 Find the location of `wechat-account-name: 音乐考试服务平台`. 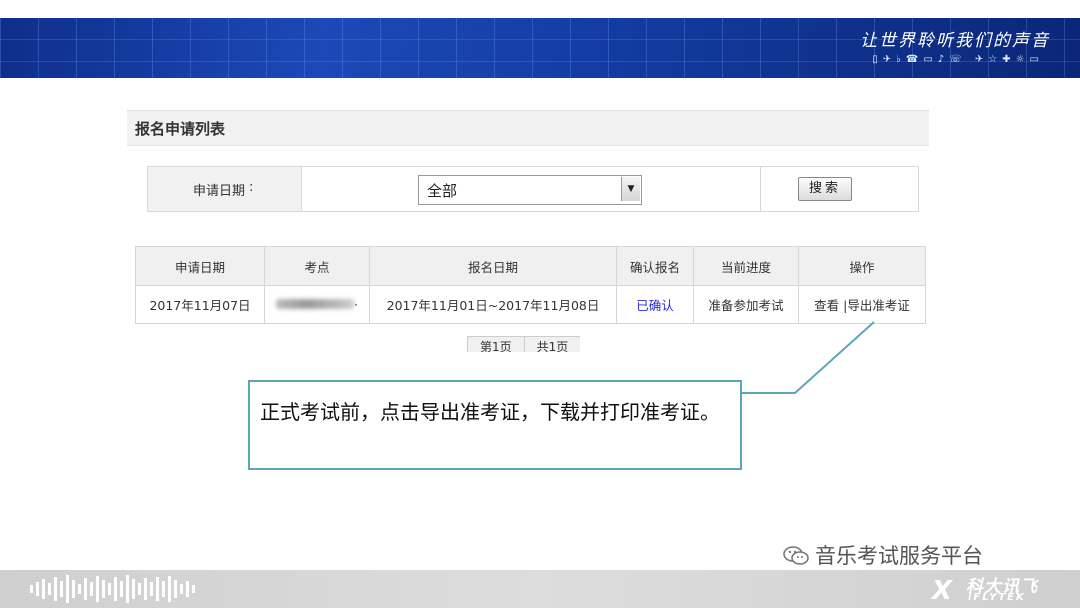

wechat-account-name: 音乐考试服务平台 is located at coordinates (899, 556).